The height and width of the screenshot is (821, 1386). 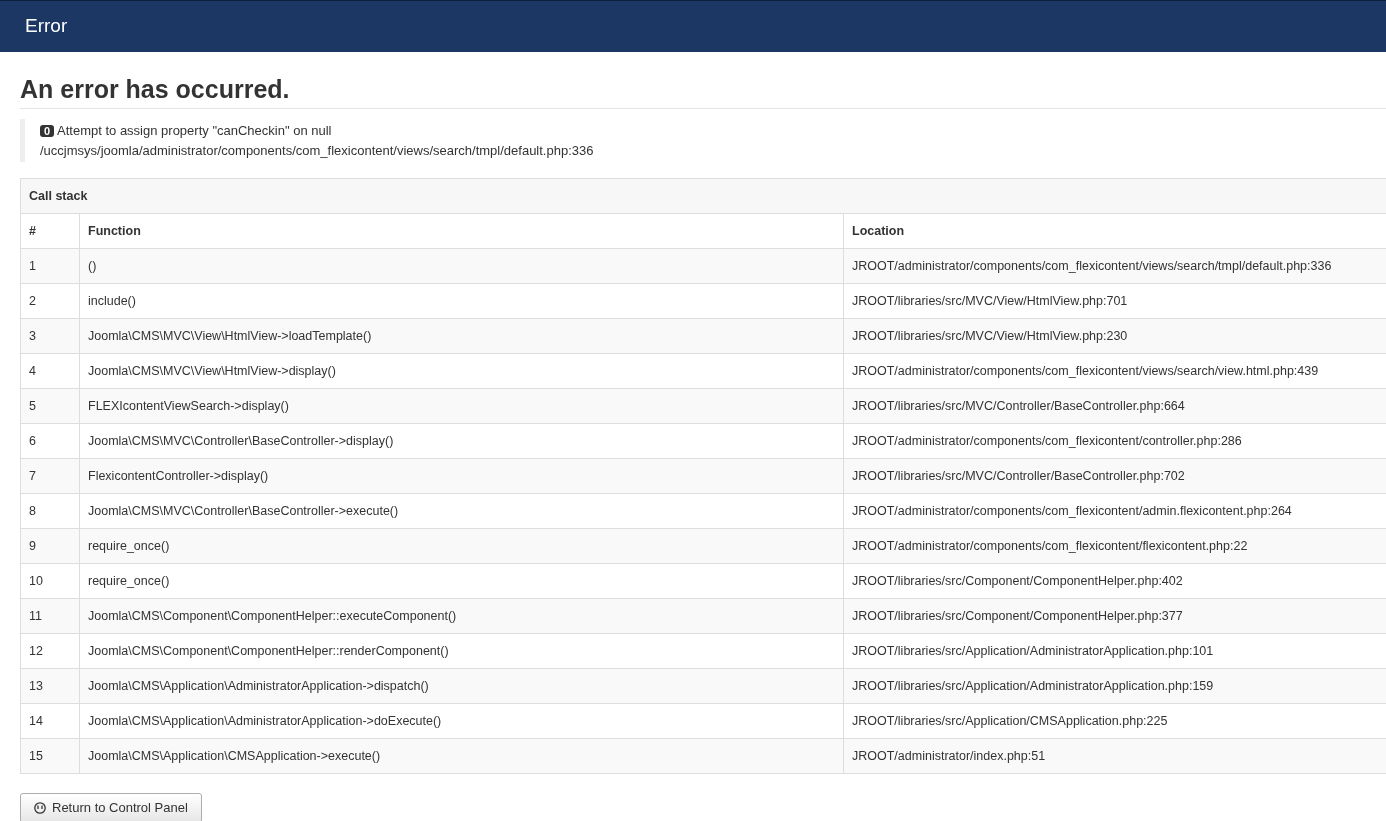 What do you see at coordinates (1114, 266) in the screenshot?
I see `table-cell: JROOT/administrator/components/com_flexicontent/views/search/tmpl/default.php:336` at bounding box center [1114, 266].